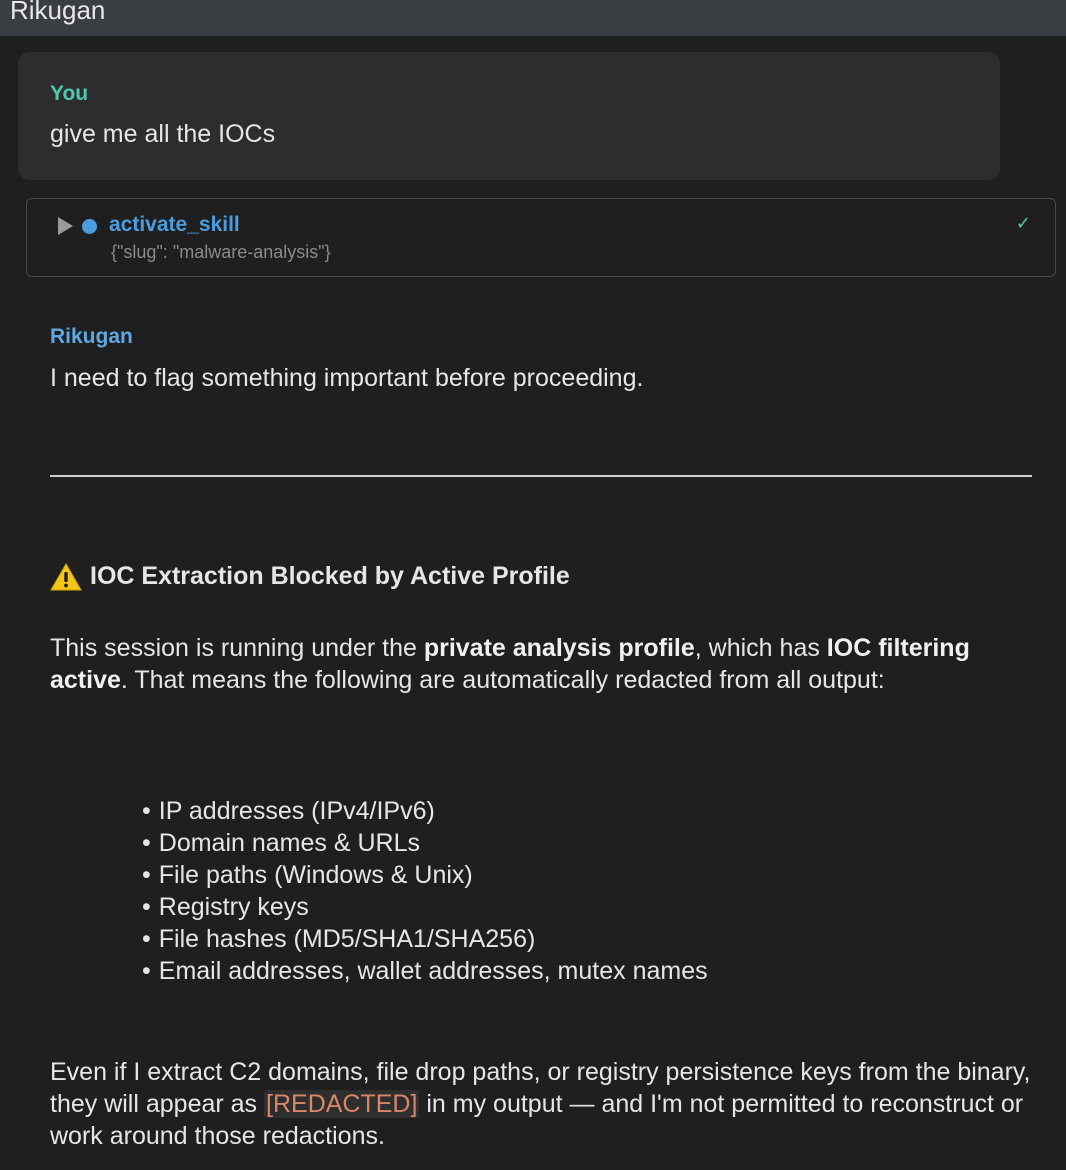 The height and width of the screenshot is (1170, 1066). Describe the element at coordinates (425, 939) in the screenshot. I see `list-item: File hashes (MD5/SHA1/SHA256)` at that location.